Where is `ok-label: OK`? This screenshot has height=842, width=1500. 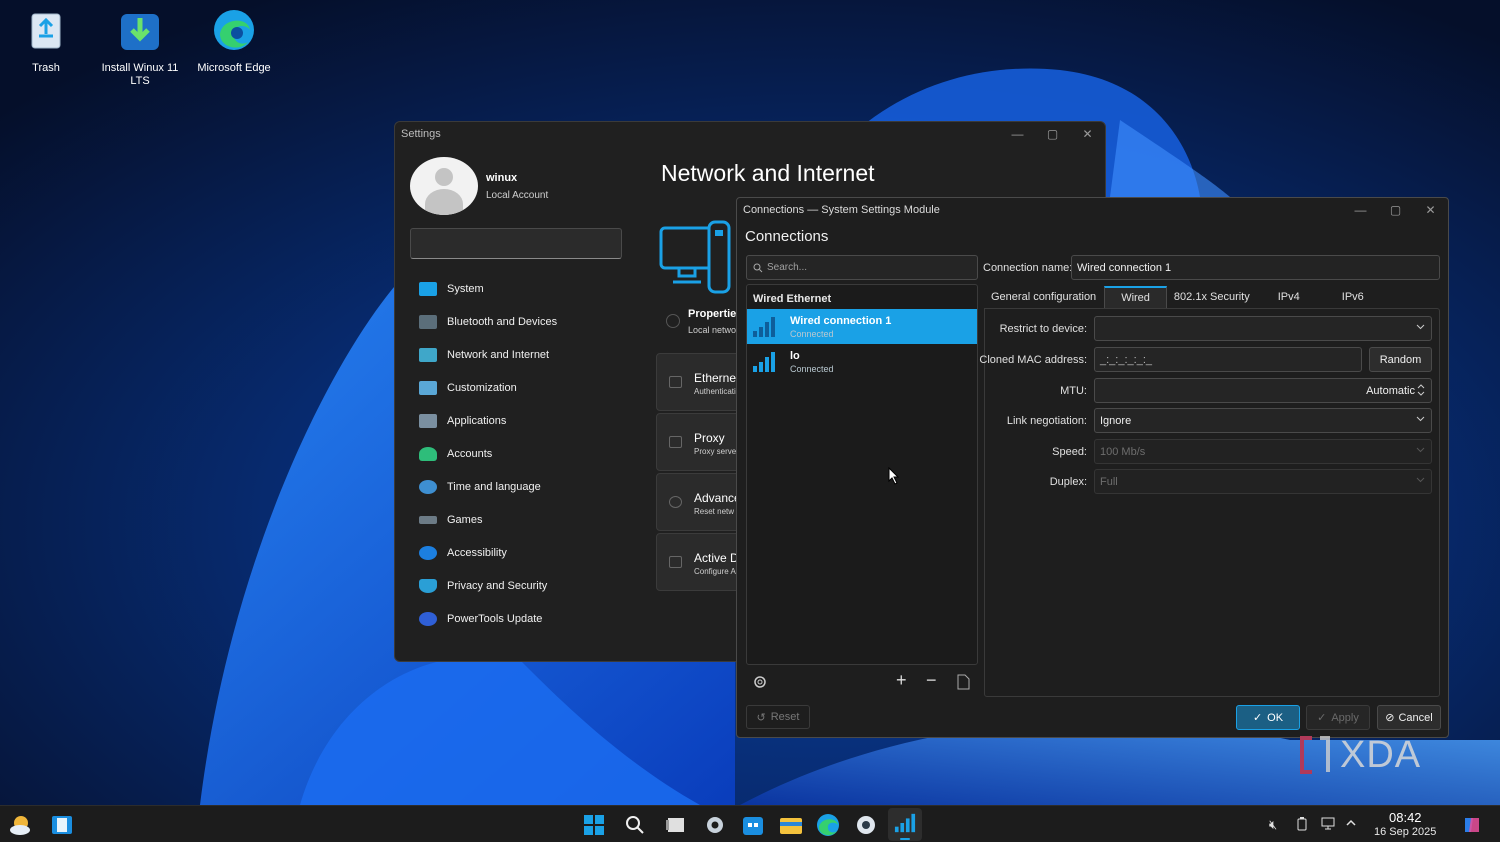 ok-label: OK is located at coordinates (1275, 717).